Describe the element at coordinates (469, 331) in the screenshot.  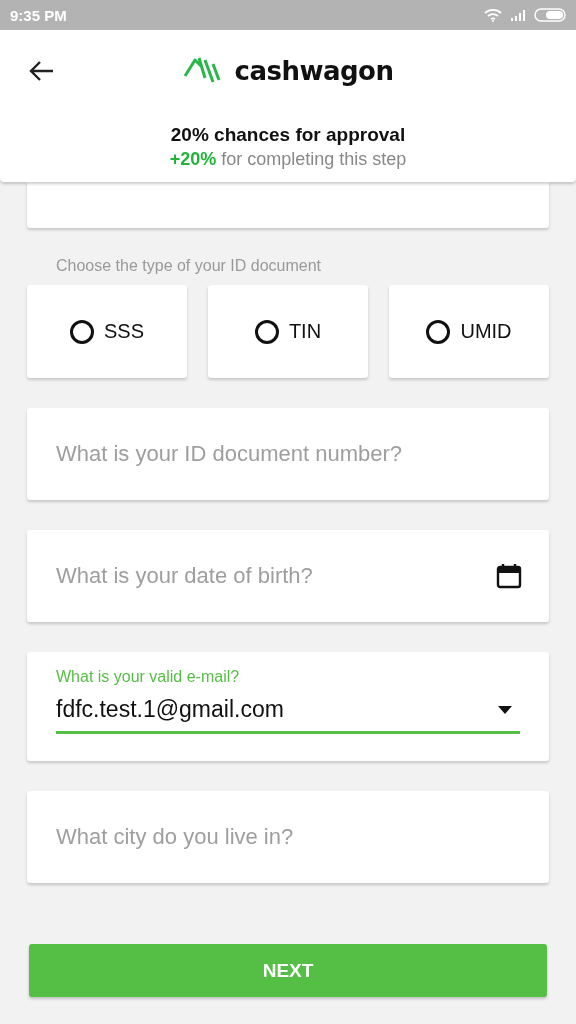
I see `id-type-option: UMID` at that location.